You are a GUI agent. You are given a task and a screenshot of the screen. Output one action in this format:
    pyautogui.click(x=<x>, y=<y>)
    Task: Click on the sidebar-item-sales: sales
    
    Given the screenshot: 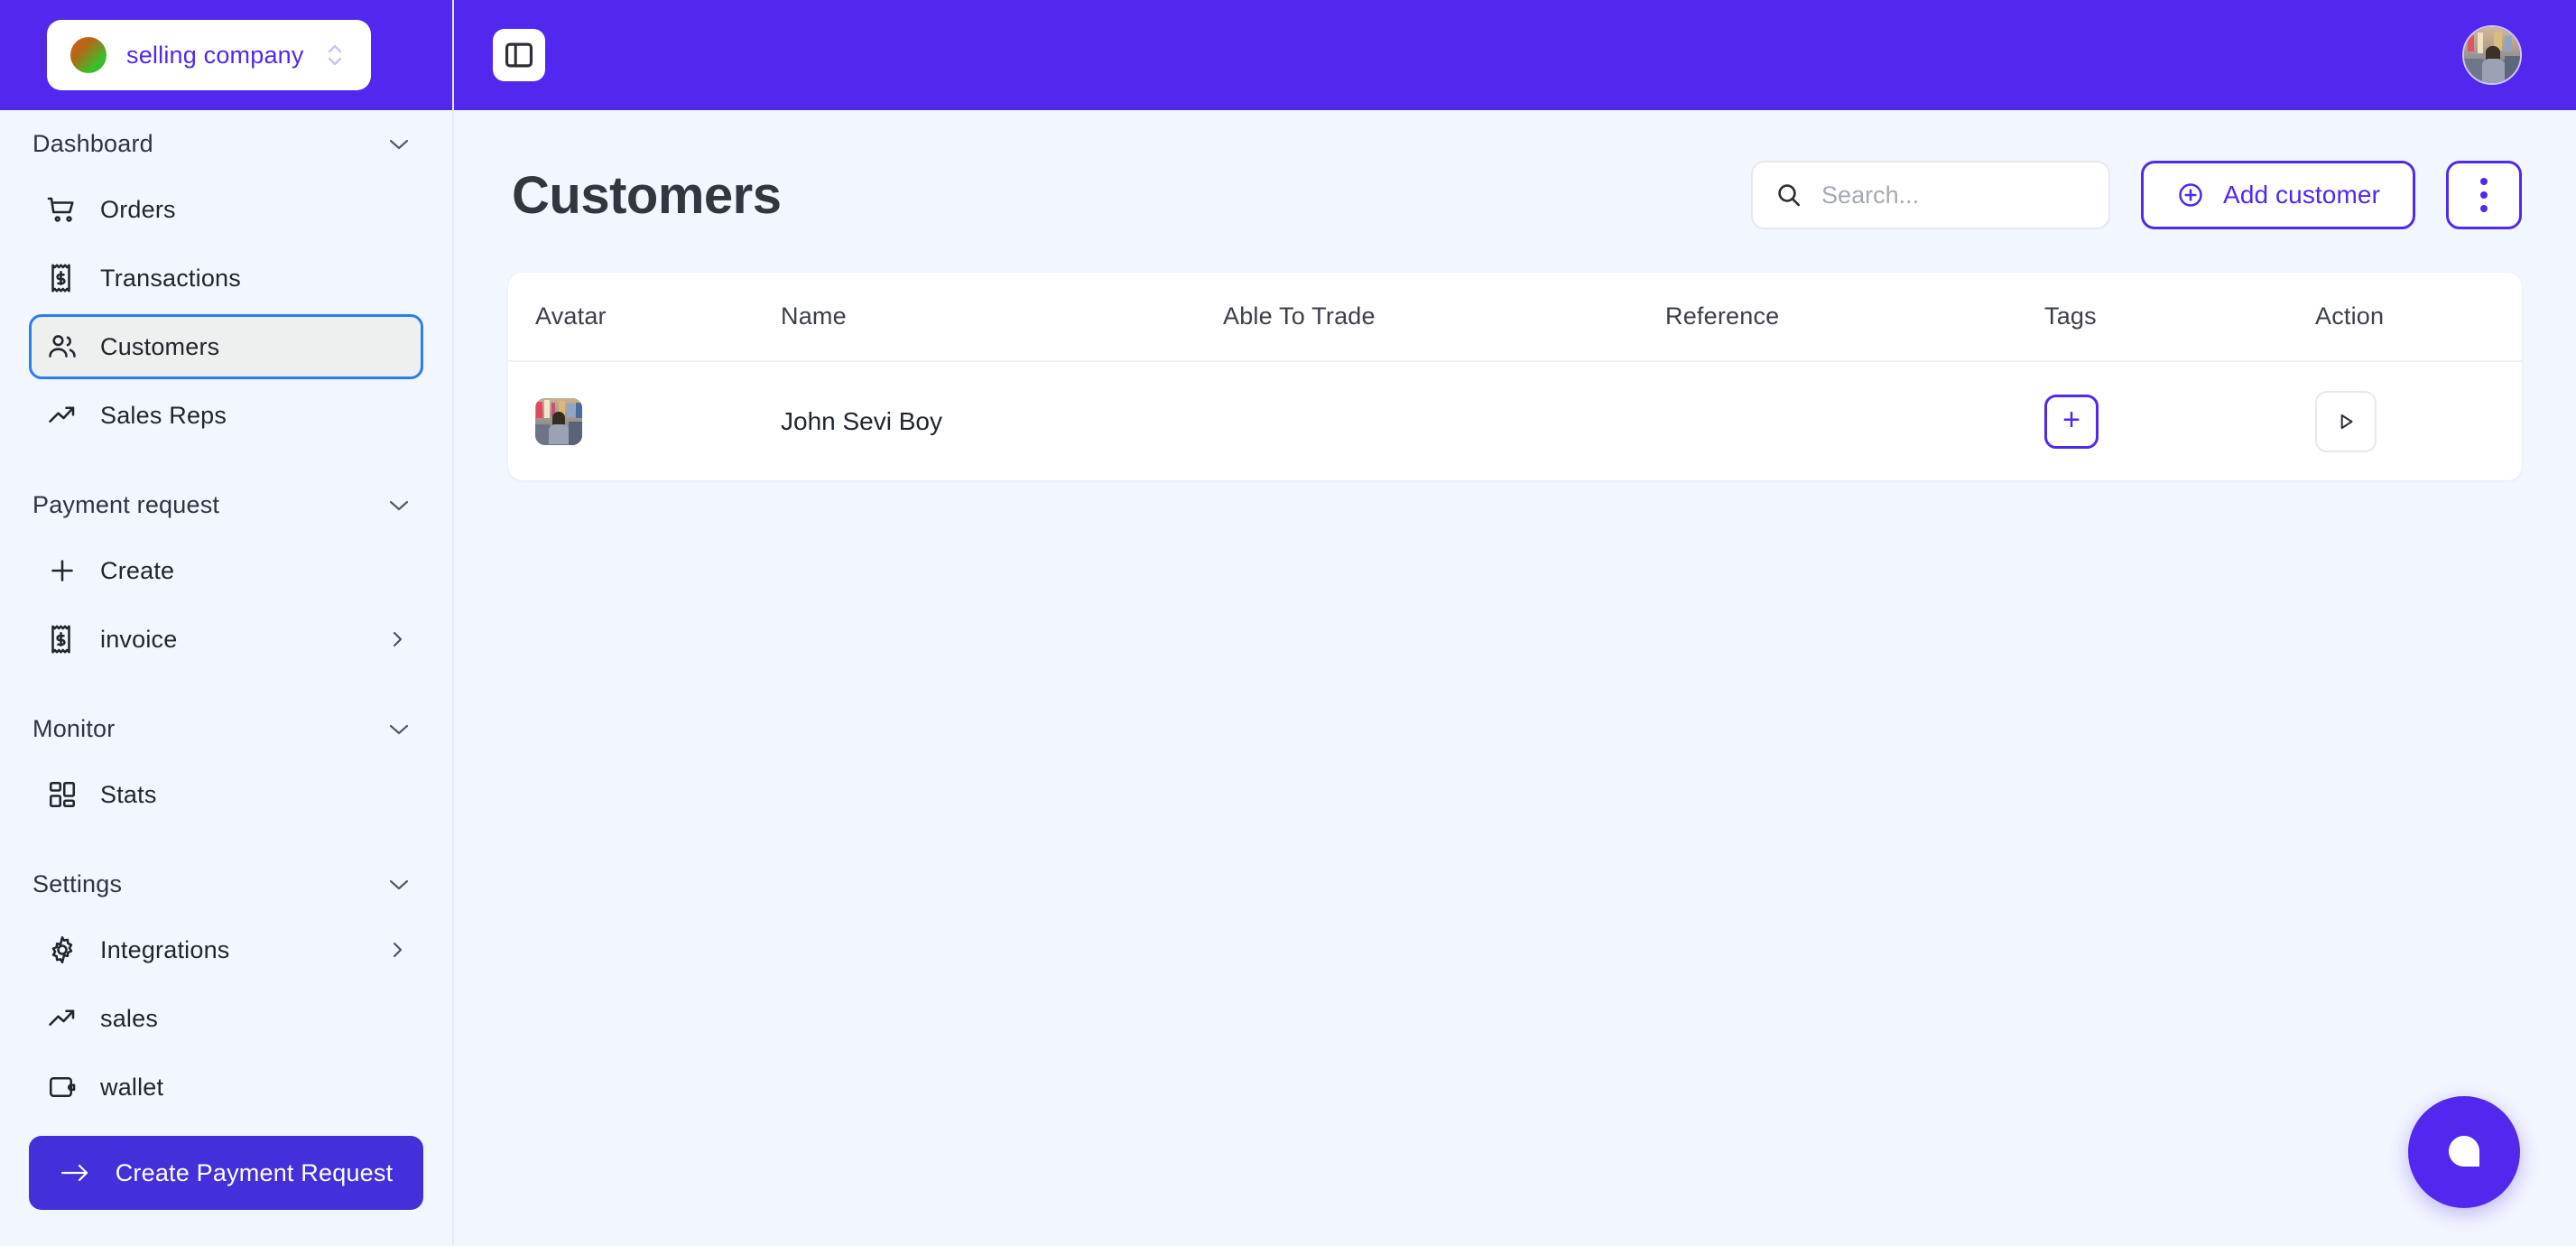 What is the action you would take?
    pyautogui.click(x=226, y=1018)
    